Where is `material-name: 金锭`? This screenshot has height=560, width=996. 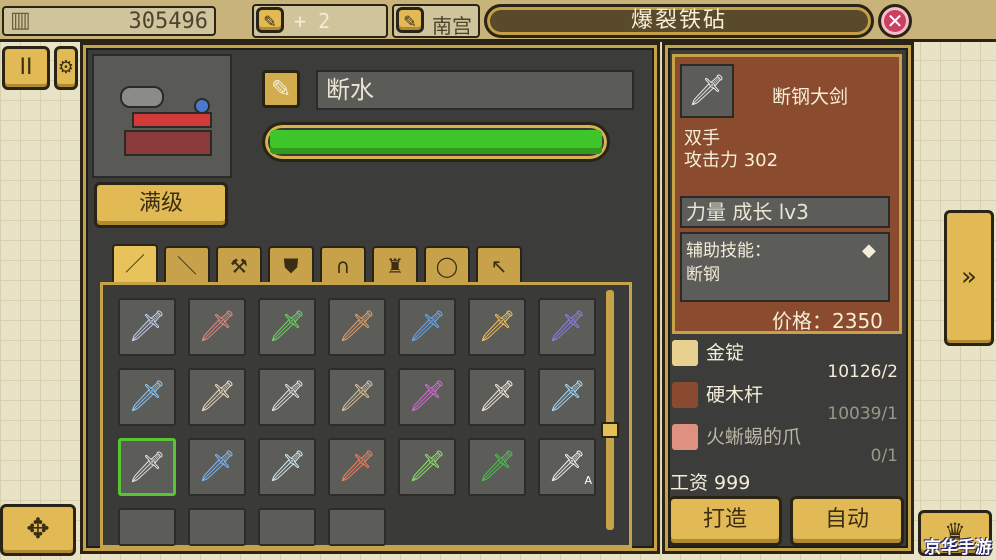
material-name: 金锭 is located at coordinates (725, 353).